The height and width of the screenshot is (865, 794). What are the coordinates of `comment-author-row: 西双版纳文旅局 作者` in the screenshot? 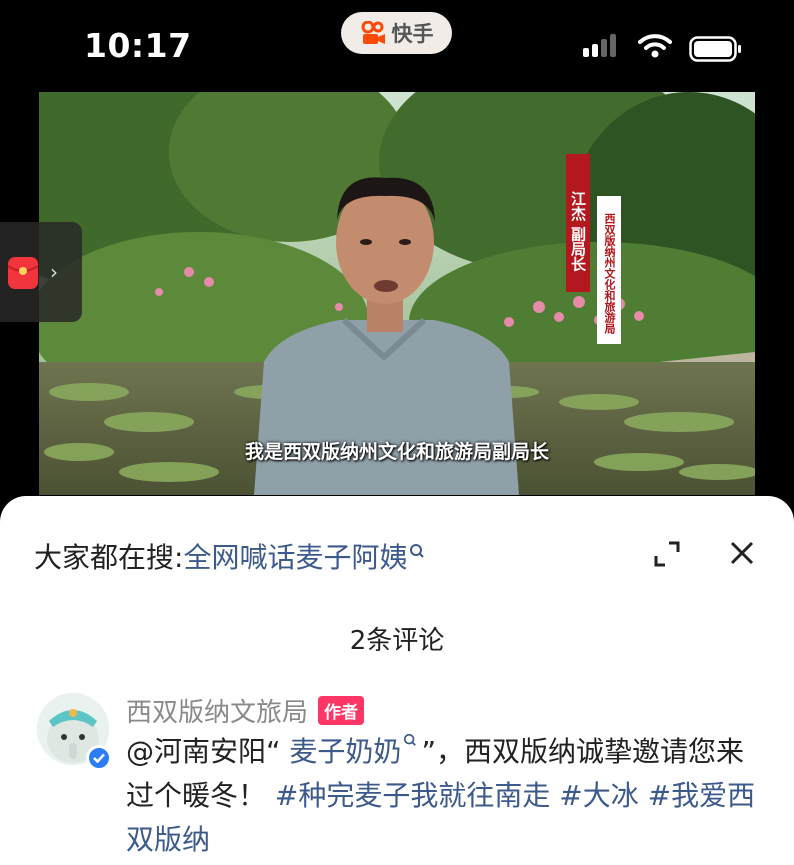 It's located at (245, 710).